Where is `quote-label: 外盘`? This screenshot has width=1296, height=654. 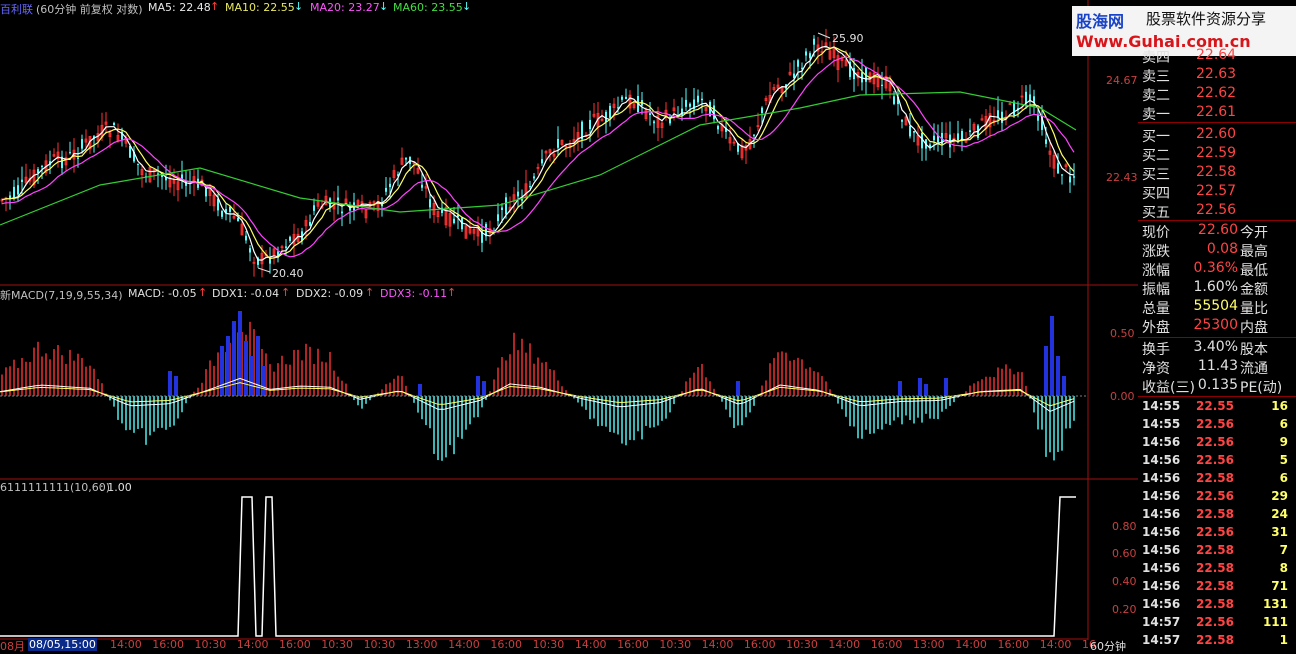
quote-label: 外盘 is located at coordinates (1156, 328).